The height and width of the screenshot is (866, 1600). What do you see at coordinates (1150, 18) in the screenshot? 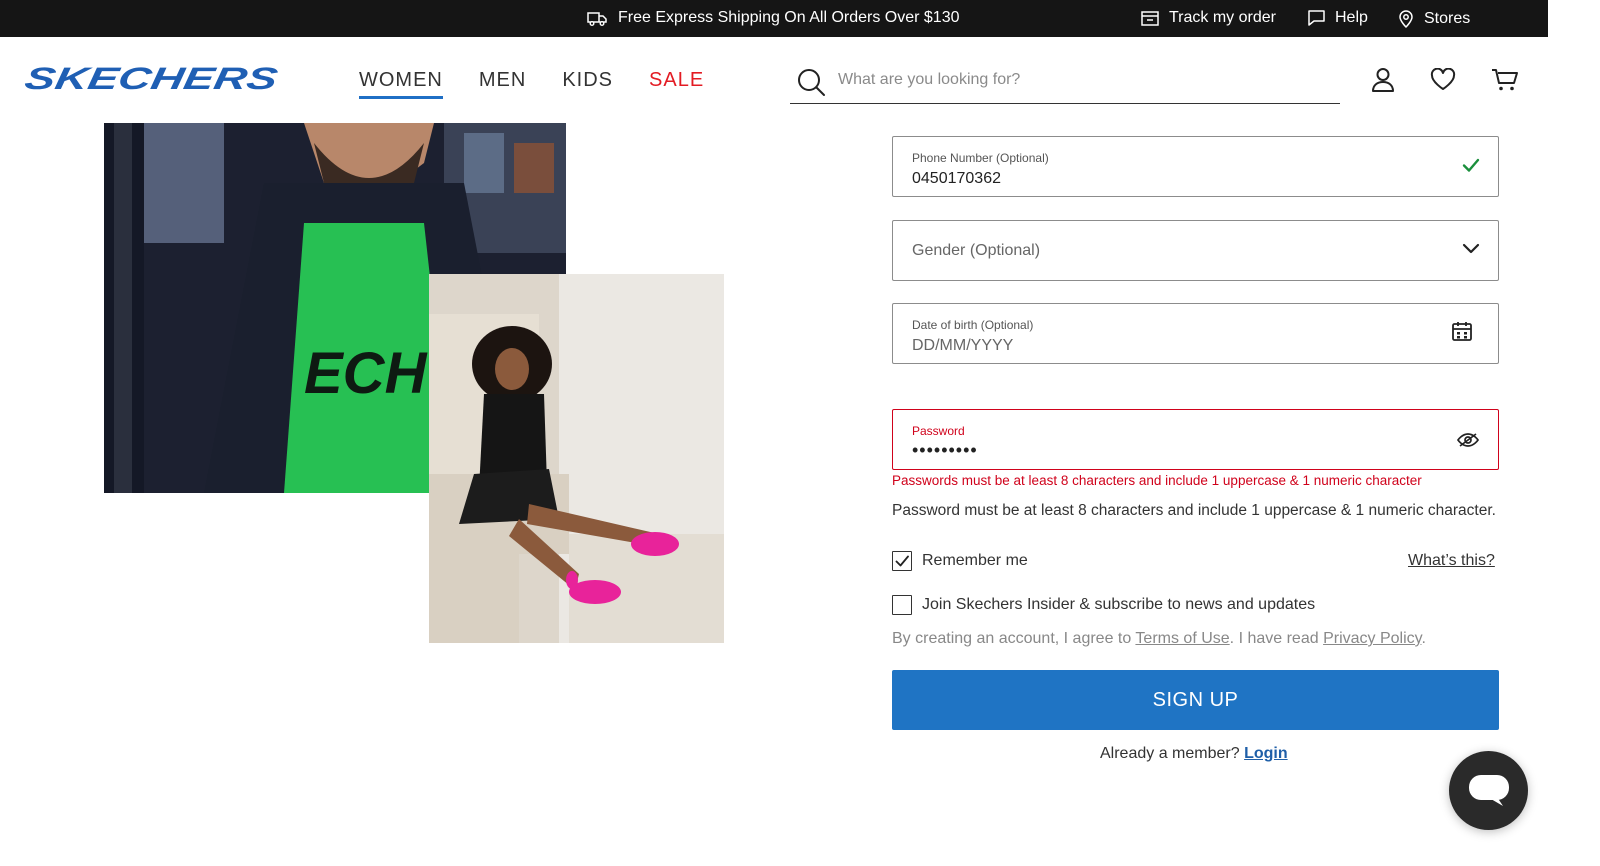
I see `track-order-icon` at bounding box center [1150, 18].